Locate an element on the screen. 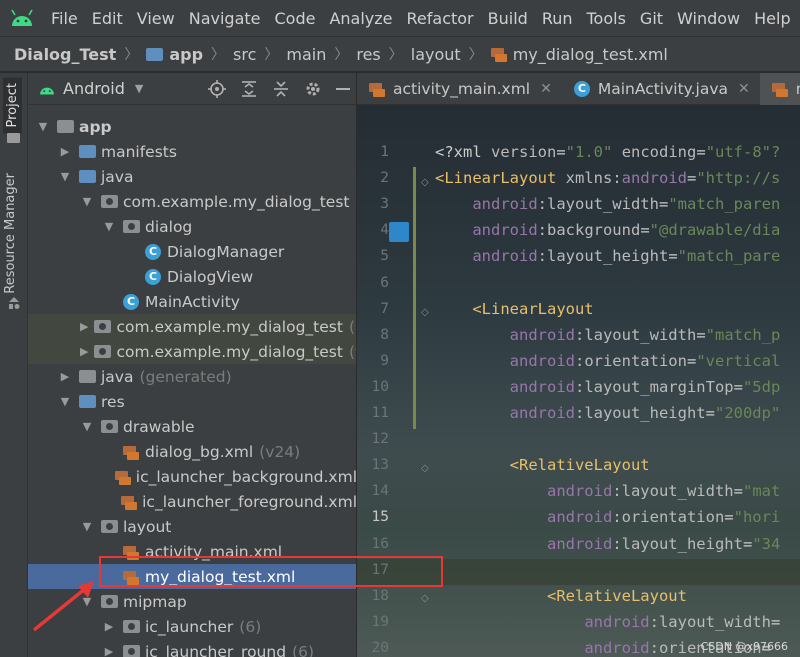 The width and height of the screenshot is (800, 657). tree-row-label: ic_launcher_background.xml is located at coordinates (246, 476).